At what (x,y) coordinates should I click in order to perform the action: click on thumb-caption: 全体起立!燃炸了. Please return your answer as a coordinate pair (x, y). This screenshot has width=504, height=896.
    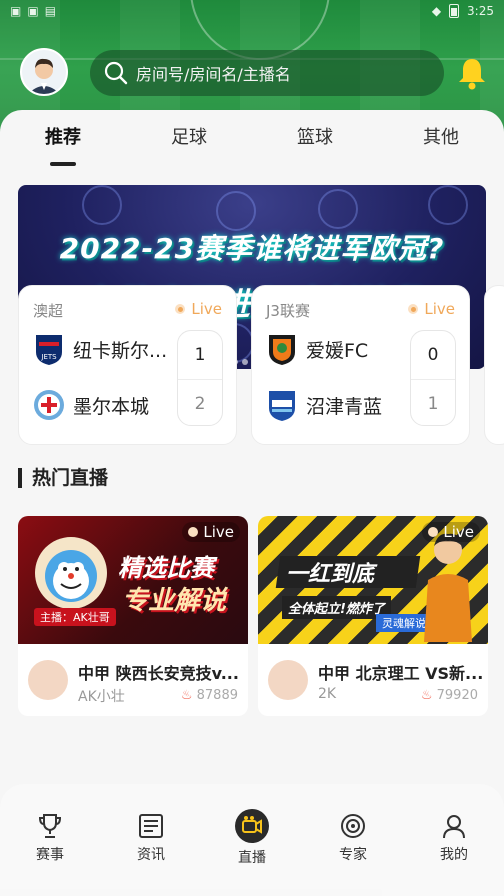
    Looking at the image, I should click on (336, 607).